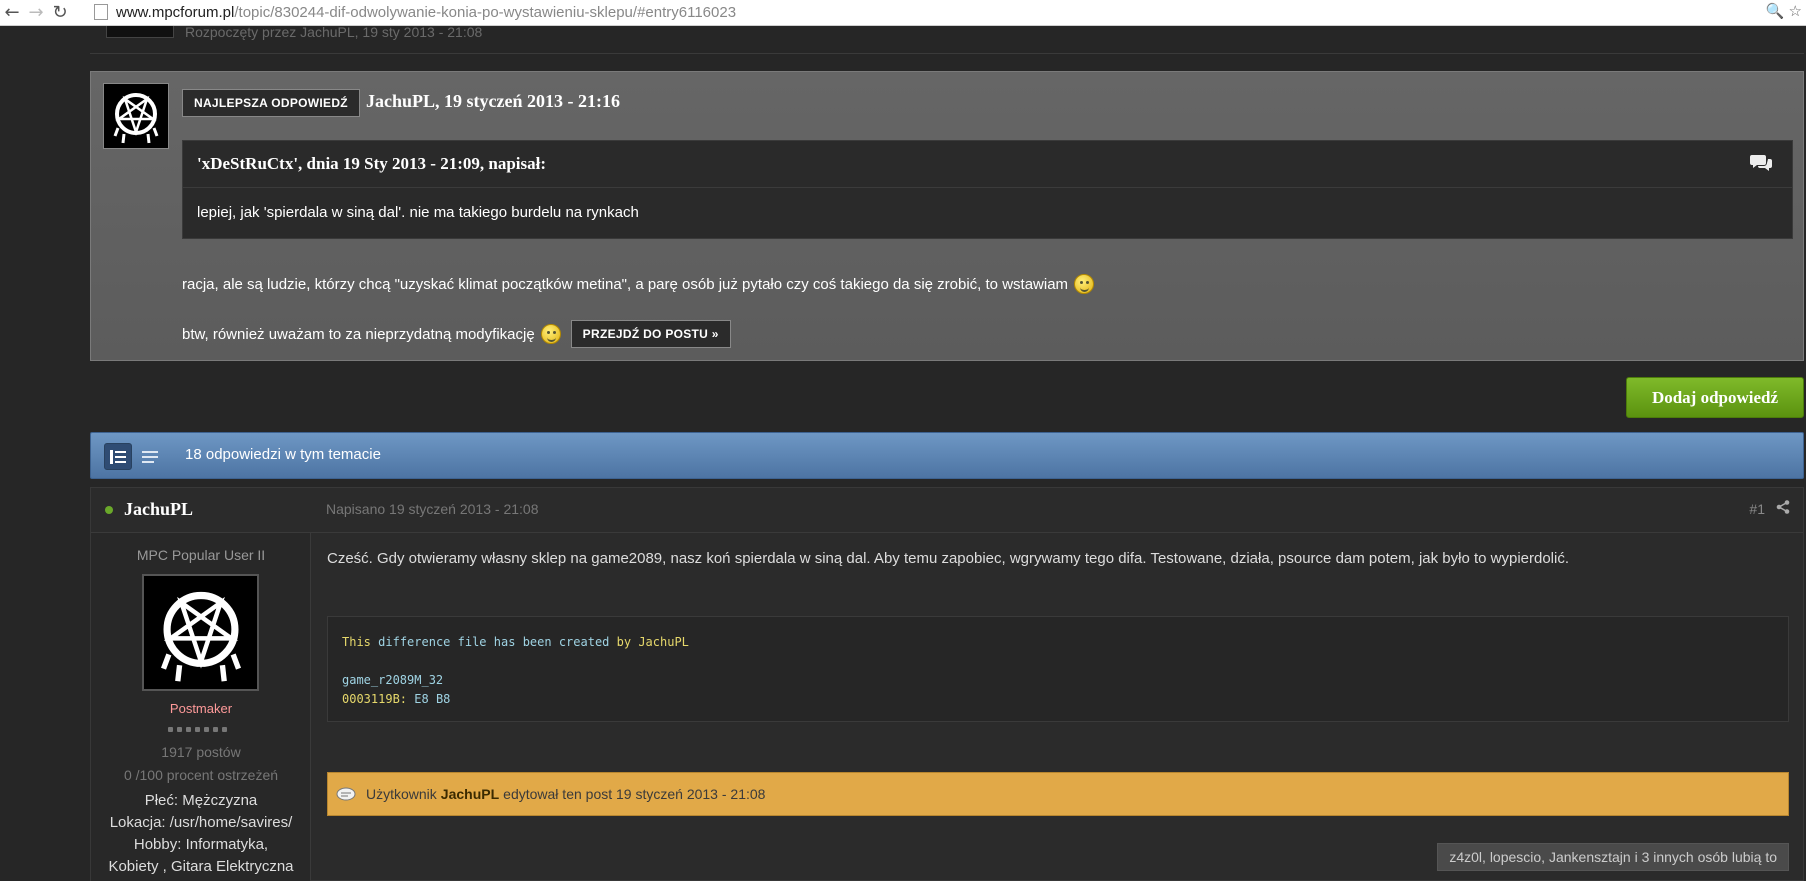 The image size is (1806, 881). What do you see at coordinates (201, 555) in the screenshot?
I see `user-title: MPC Popular User II` at bounding box center [201, 555].